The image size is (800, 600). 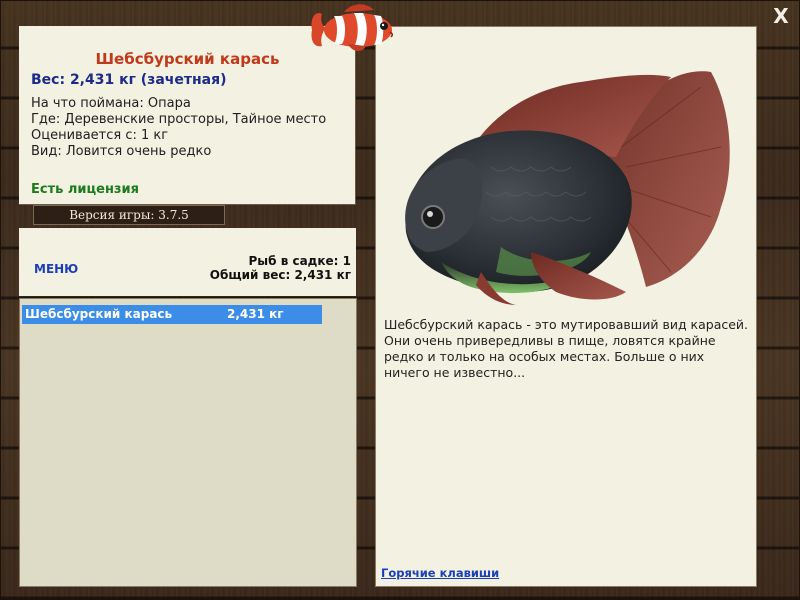 I want to click on fish-detail-bait: На что поймана: Опара, so click(x=111, y=103).